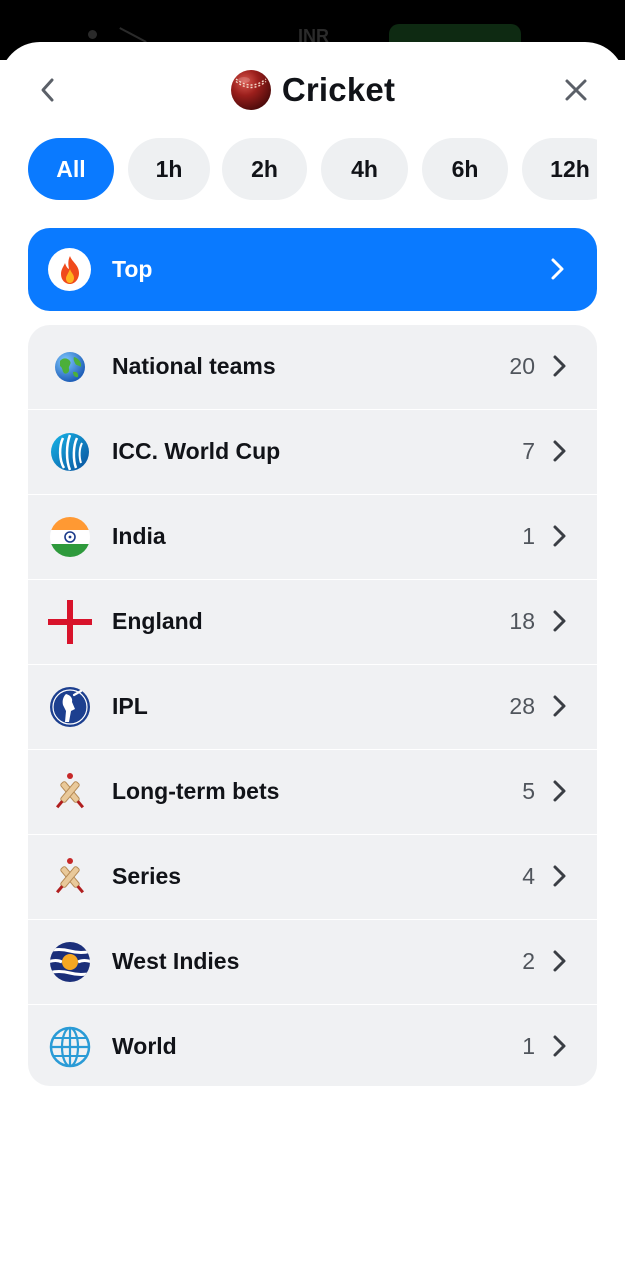 This screenshot has height=1280, width=625. Describe the element at coordinates (92, 34) in the screenshot. I see `status-dot` at that location.